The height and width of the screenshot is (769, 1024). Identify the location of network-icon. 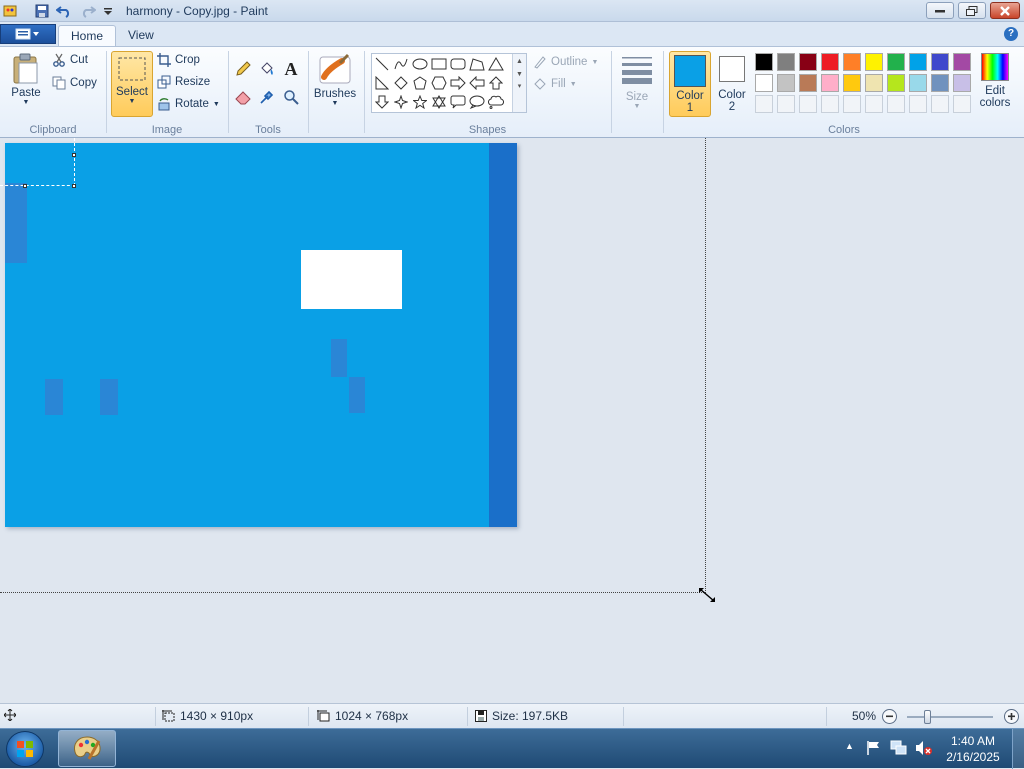
(899, 749).